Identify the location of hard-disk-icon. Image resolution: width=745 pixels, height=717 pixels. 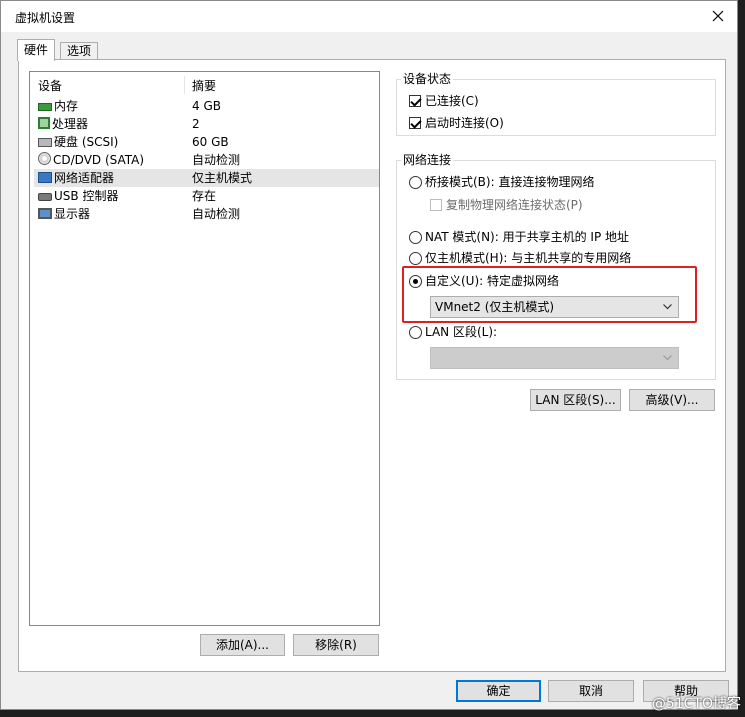
(45, 142).